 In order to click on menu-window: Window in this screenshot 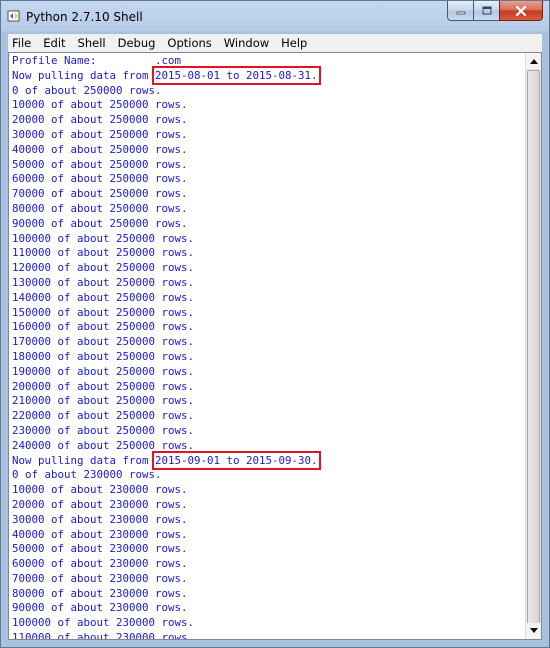, I will do `click(246, 43)`.